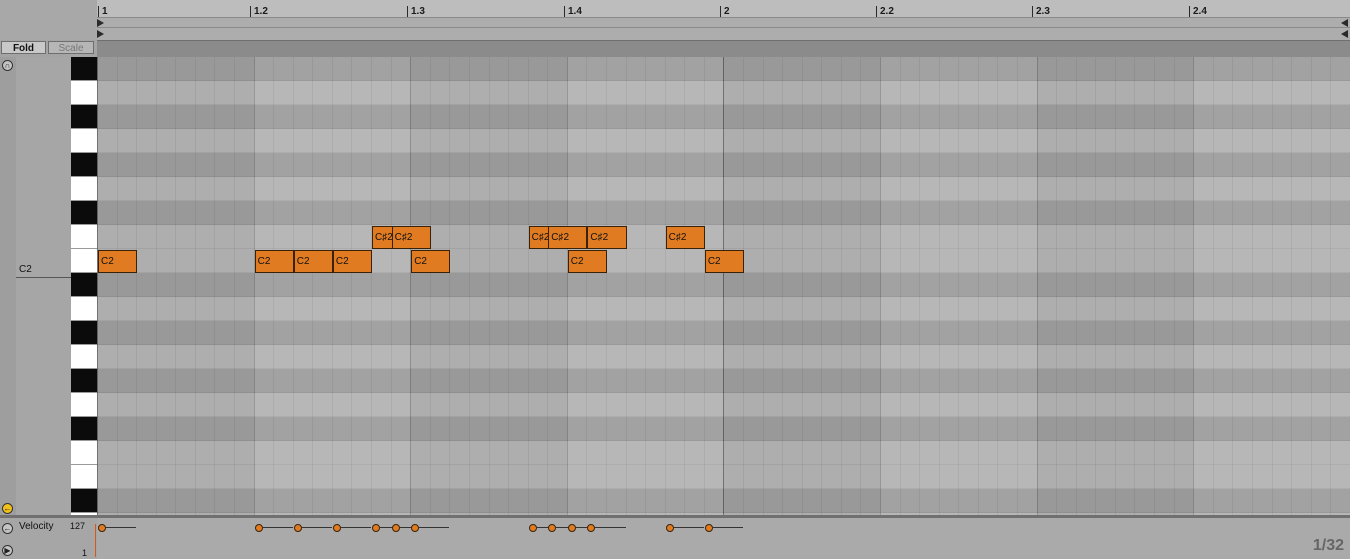 This screenshot has height=559, width=1350. Describe the element at coordinates (78, 526) in the screenshot. I see `velocity-max-label: 127` at that location.